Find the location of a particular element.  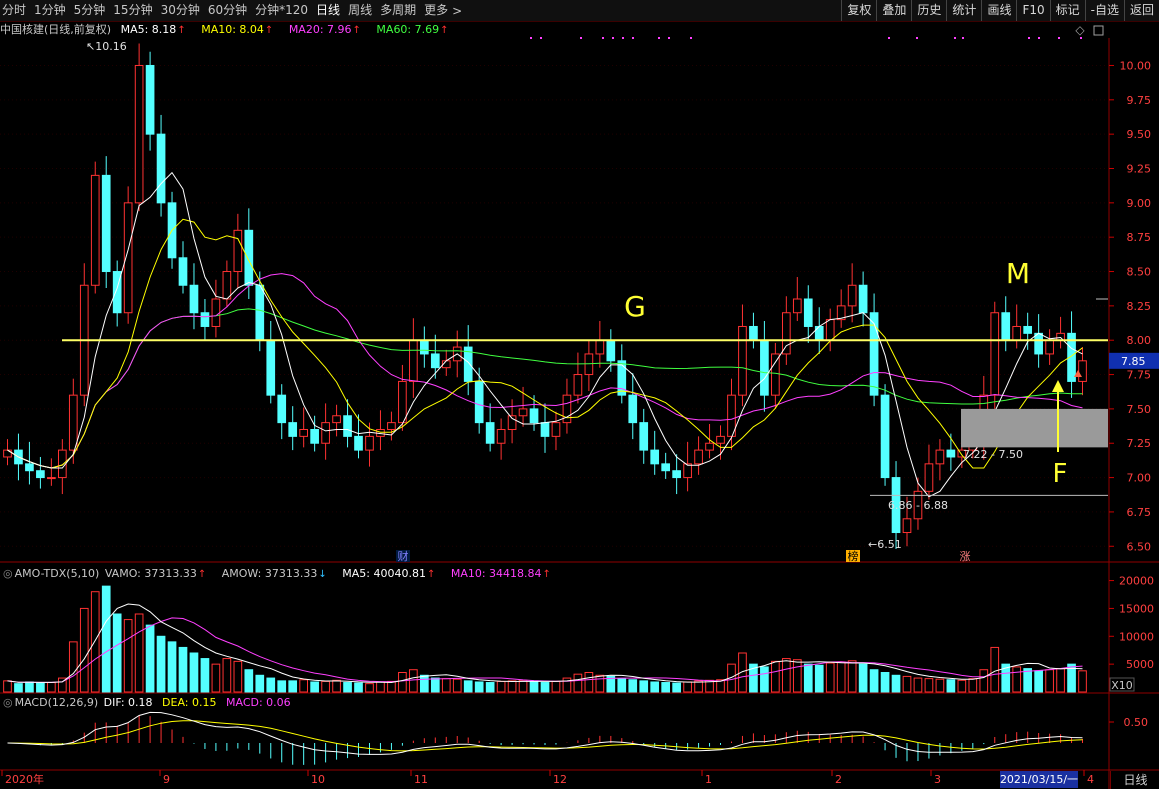

dea-value: DEA: 0.15 is located at coordinates (189, 702).